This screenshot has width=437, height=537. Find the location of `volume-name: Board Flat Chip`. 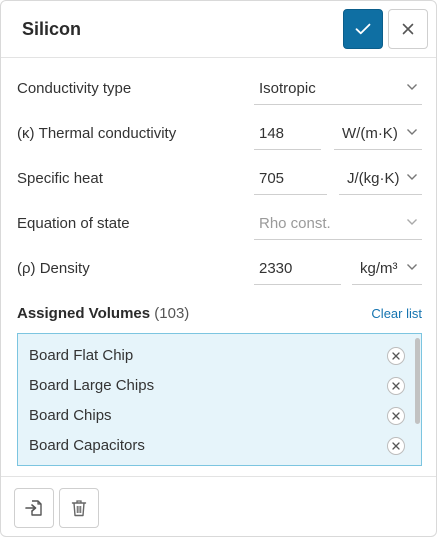

volume-name: Board Flat Chip is located at coordinates (81, 355).